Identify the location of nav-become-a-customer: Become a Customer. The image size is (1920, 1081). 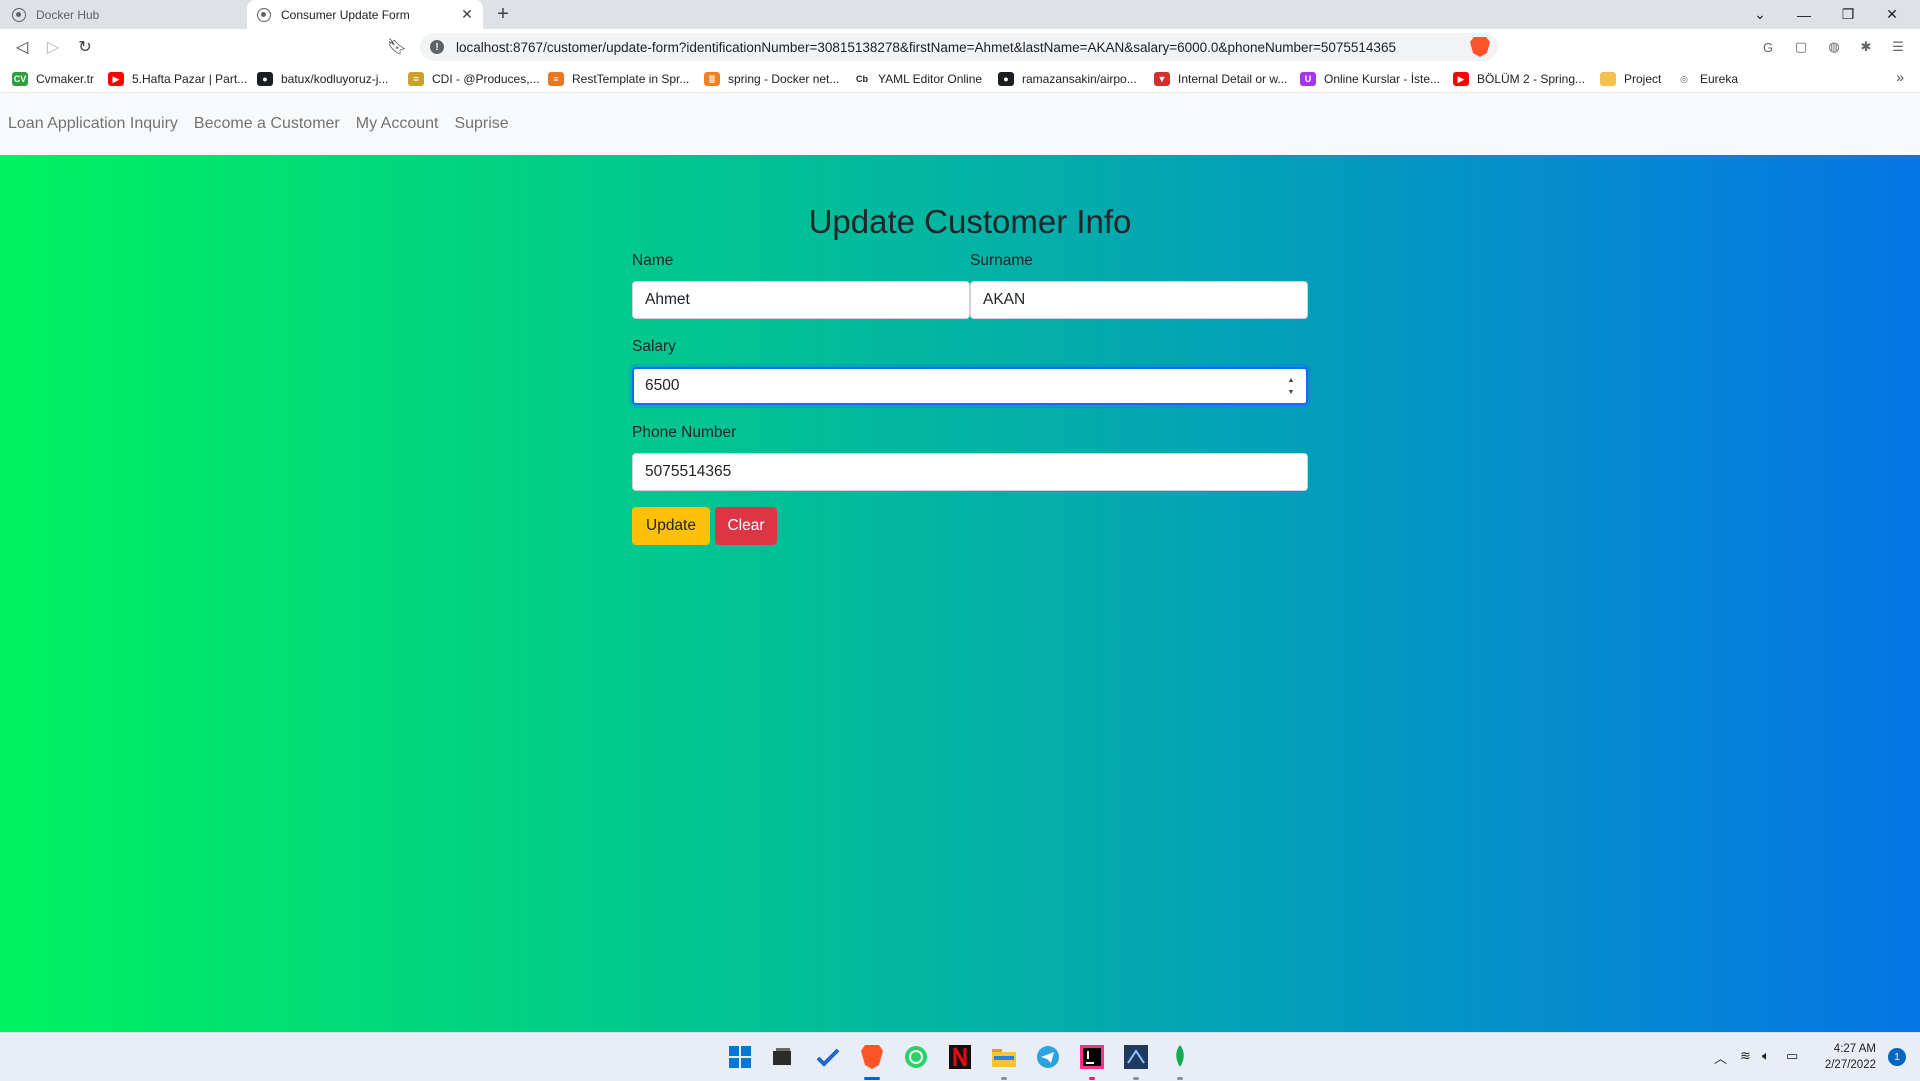
(267, 124).